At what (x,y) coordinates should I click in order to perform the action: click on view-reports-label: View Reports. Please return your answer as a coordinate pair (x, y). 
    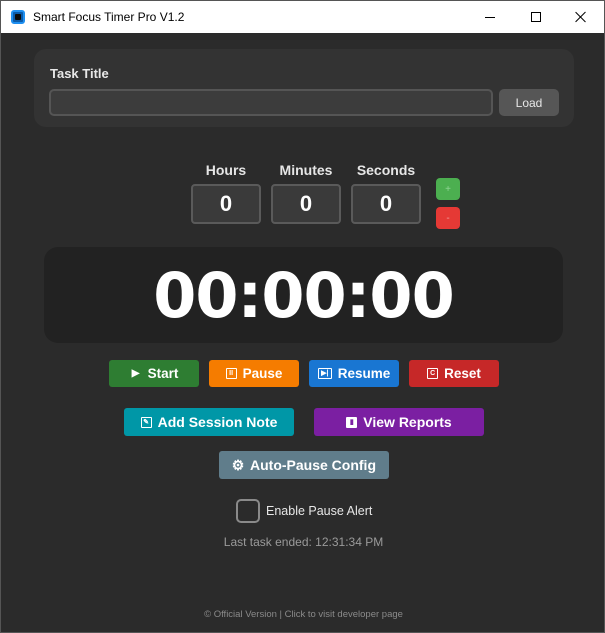
    Looking at the image, I should click on (407, 422).